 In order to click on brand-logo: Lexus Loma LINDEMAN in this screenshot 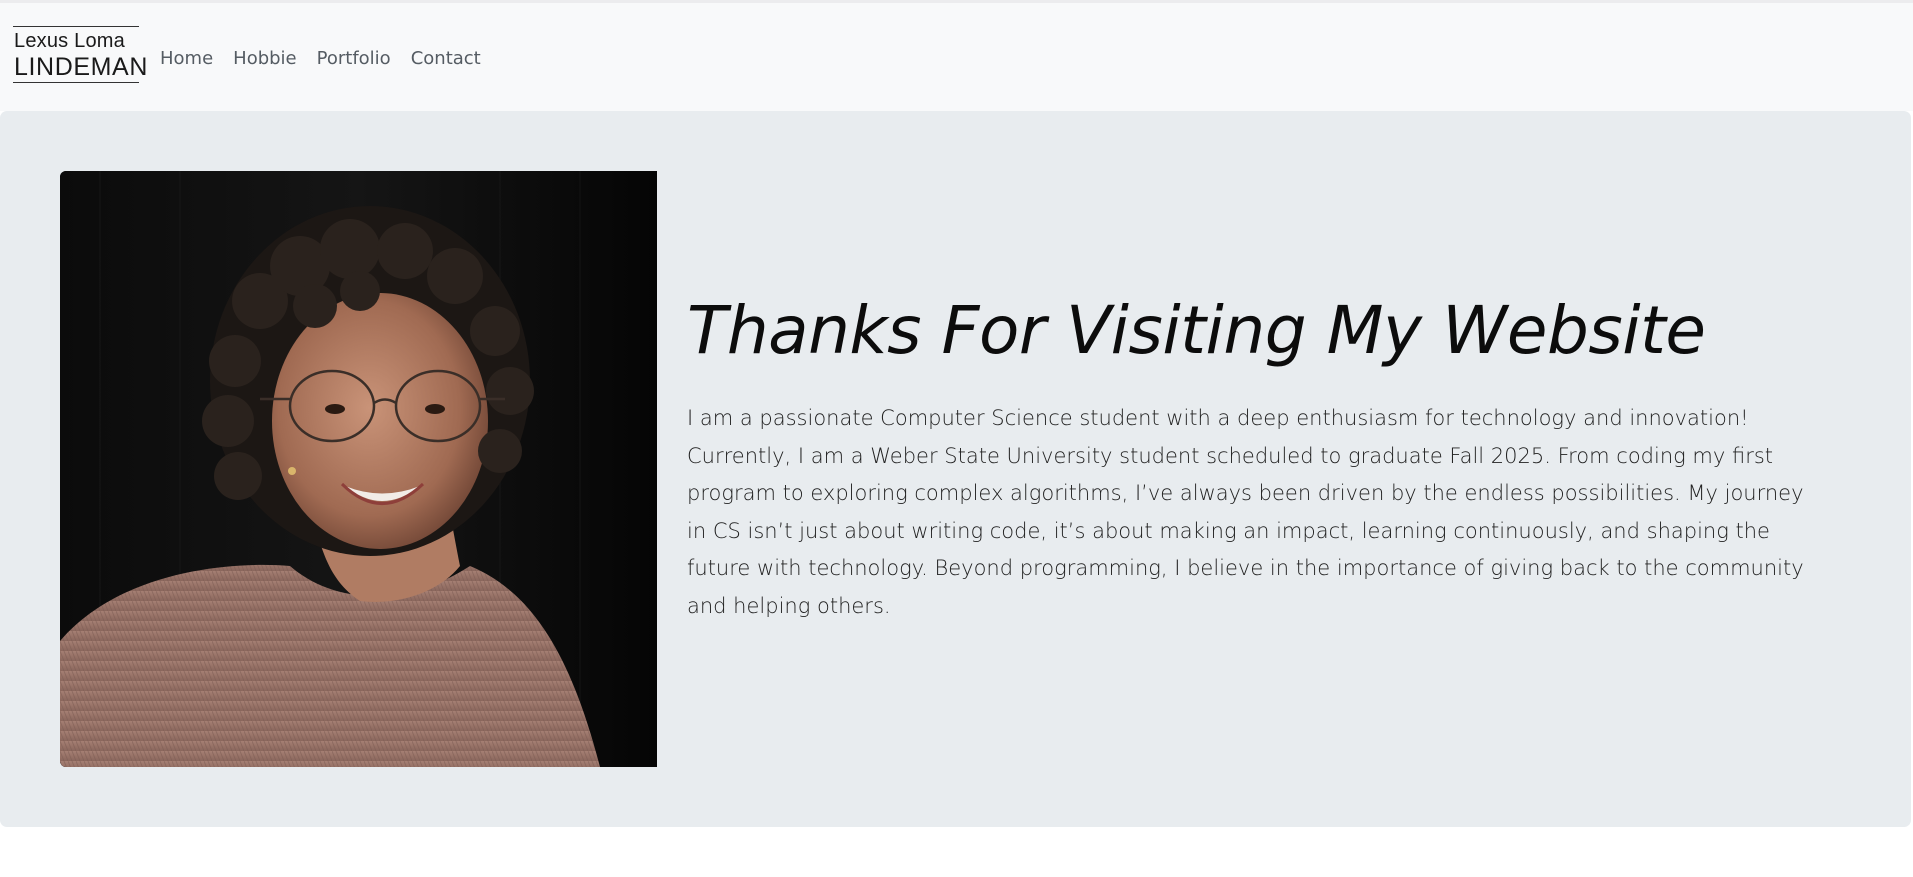, I will do `click(80, 54)`.